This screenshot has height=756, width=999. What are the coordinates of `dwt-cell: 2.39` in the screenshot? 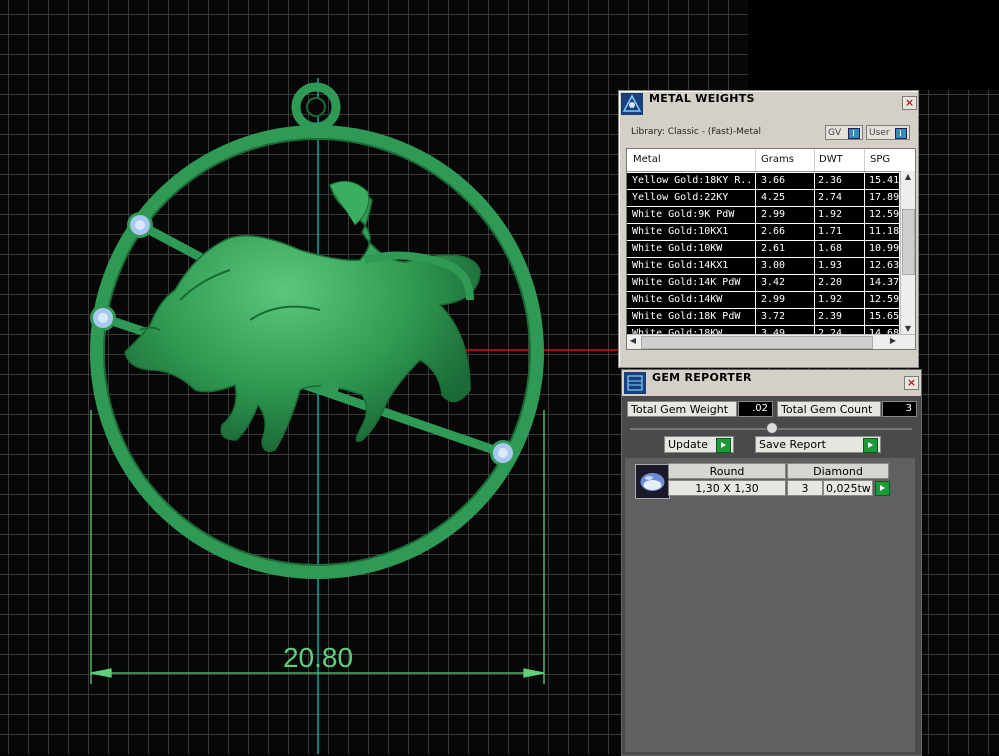 It's located at (830, 316).